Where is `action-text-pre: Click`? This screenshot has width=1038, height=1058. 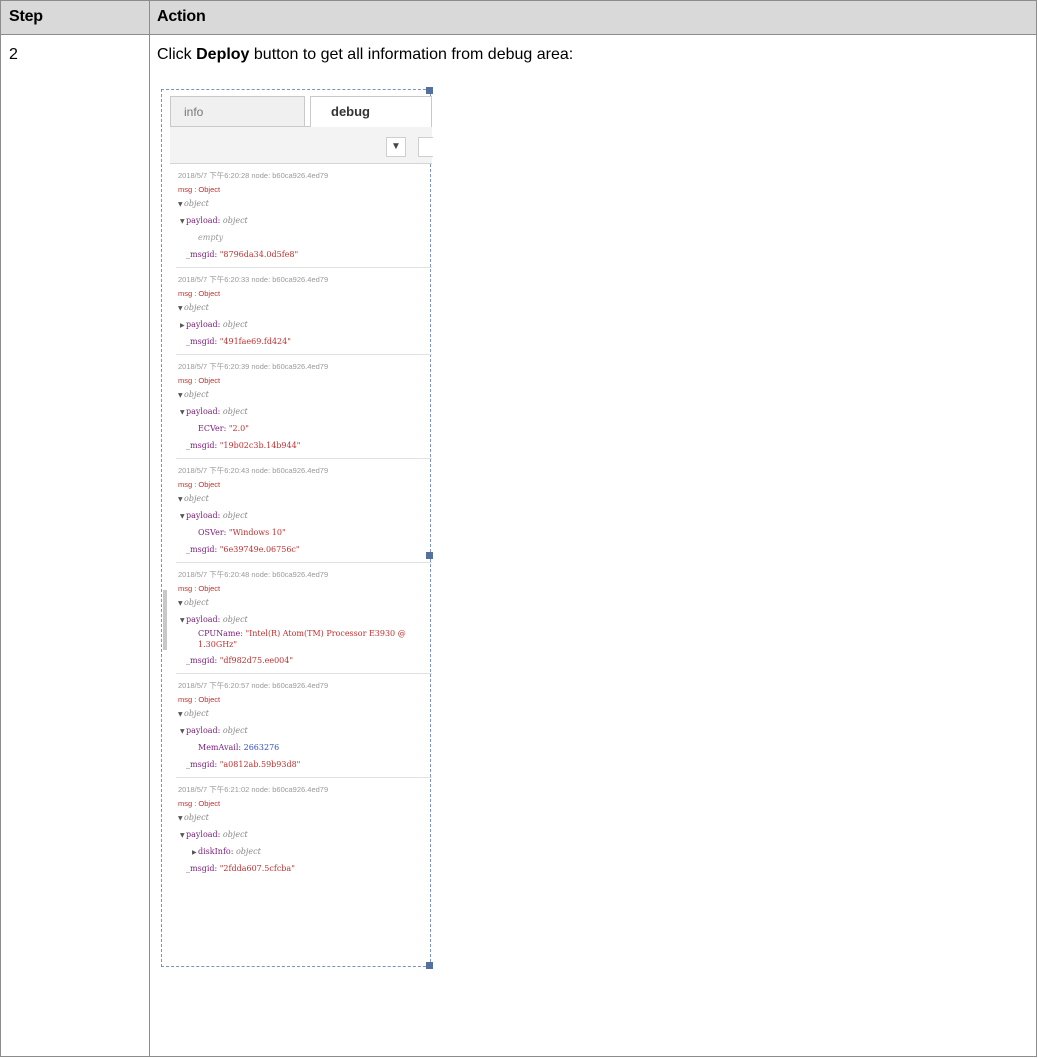
action-text-pre: Click is located at coordinates (177, 54).